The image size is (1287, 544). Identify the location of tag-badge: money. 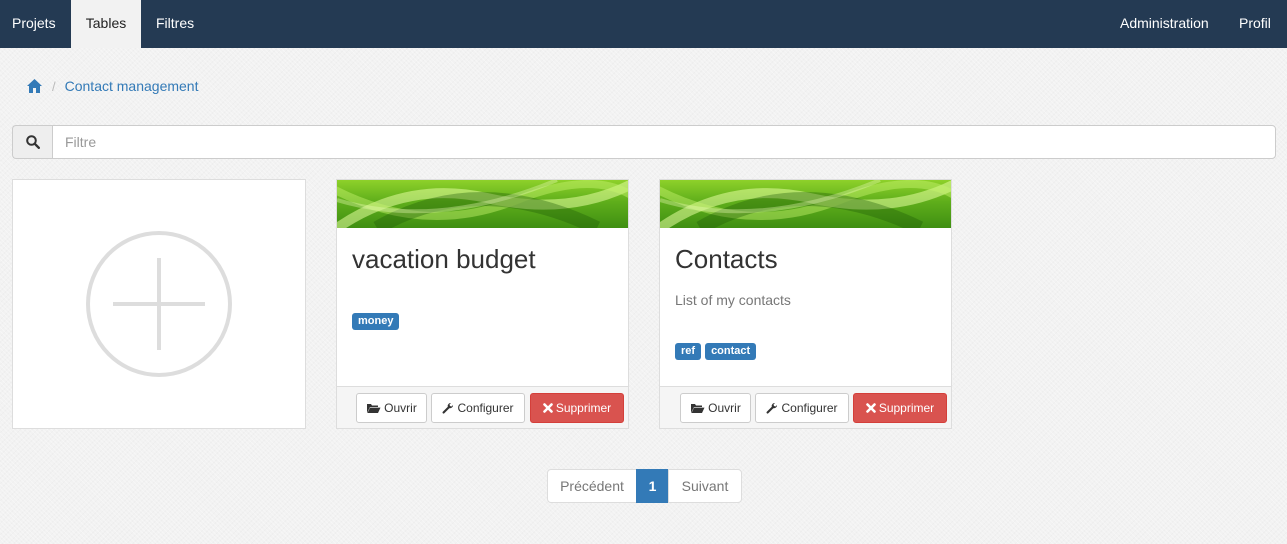
(376, 321).